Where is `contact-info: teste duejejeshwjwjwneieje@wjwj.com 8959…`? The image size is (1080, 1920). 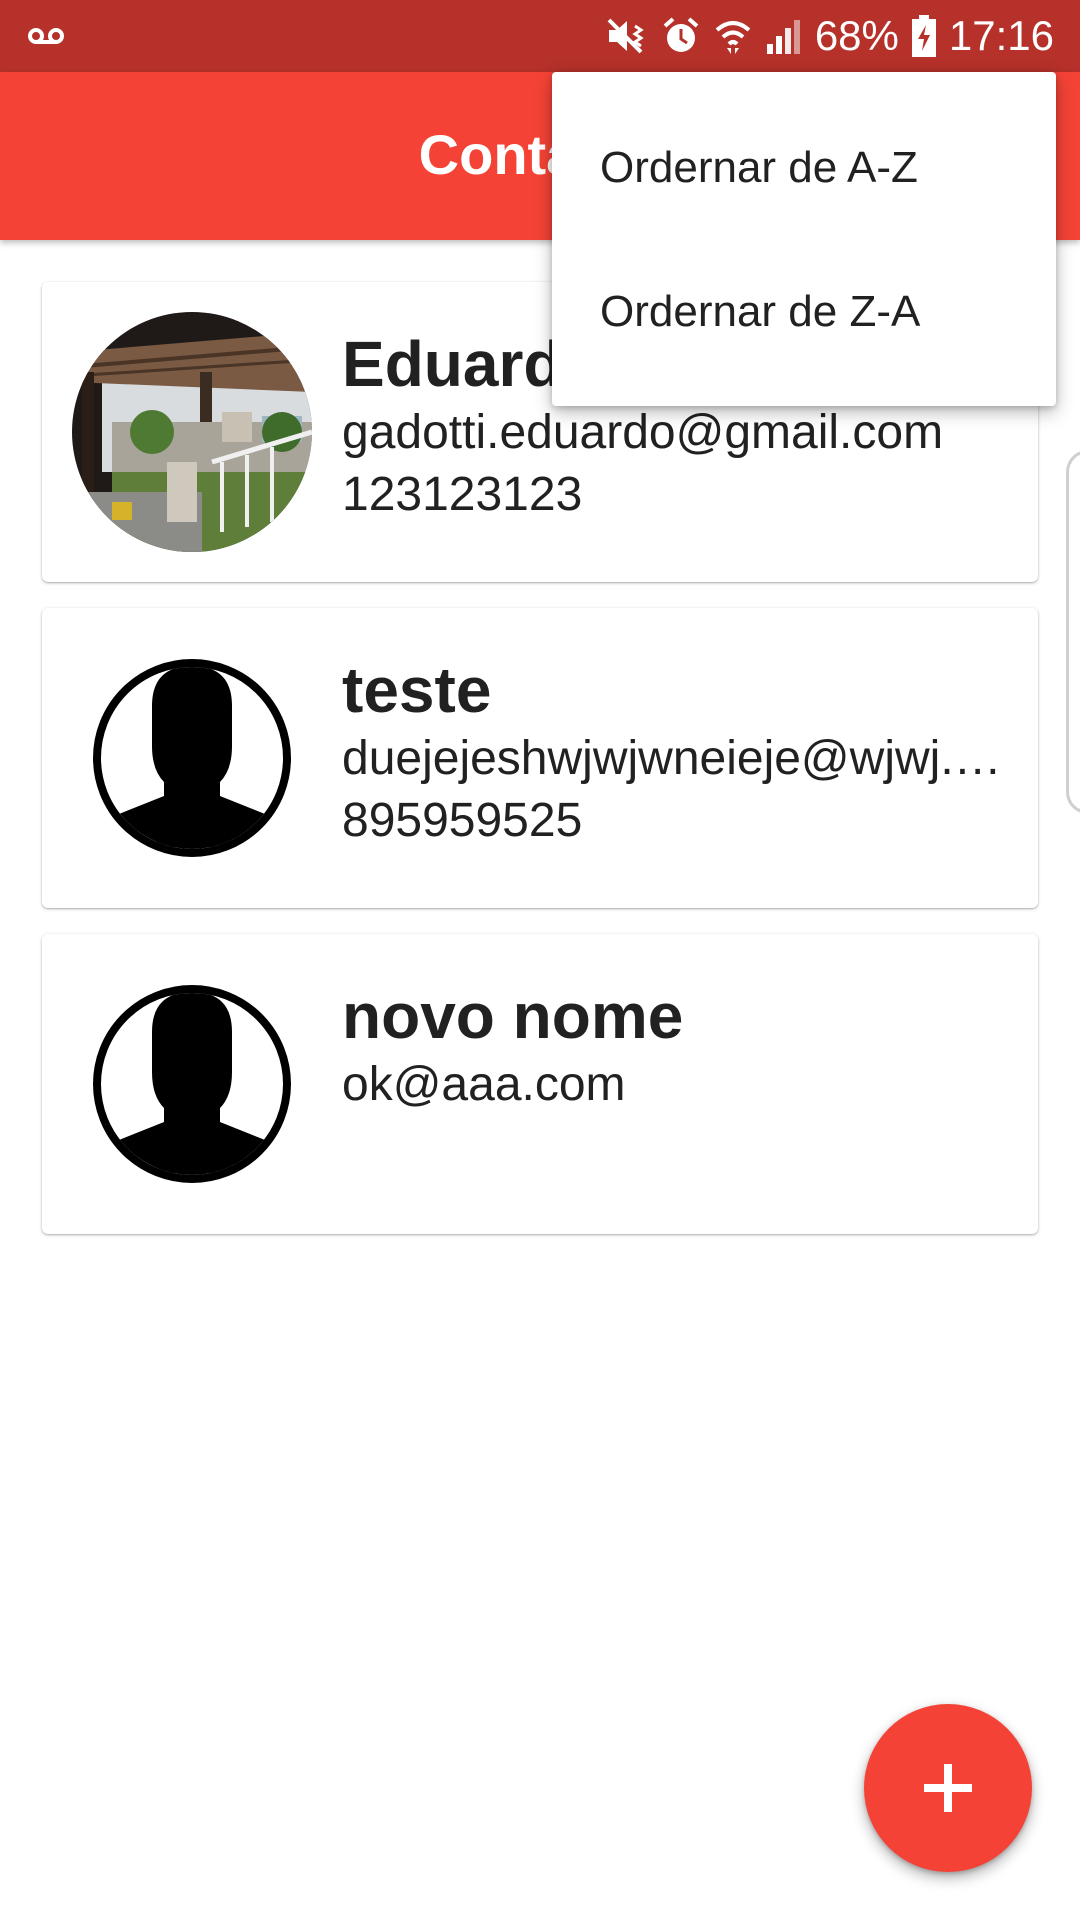 contact-info: teste duejejeshwjwjwneieje@wjwj.com 8959… is located at coordinates (672, 752).